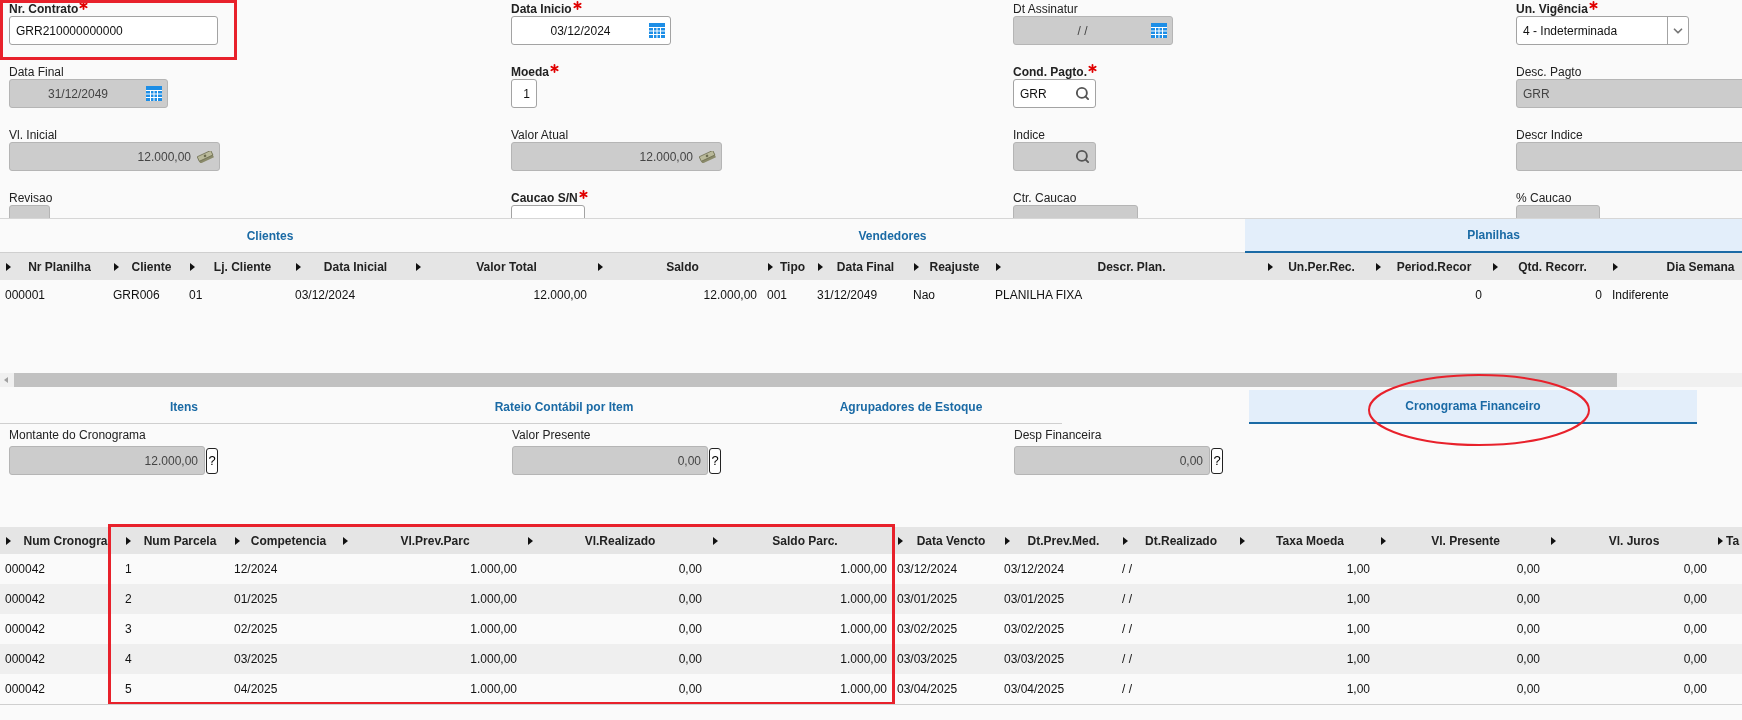 The width and height of the screenshot is (1742, 720). What do you see at coordinates (1473, 407) in the screenshot?
I see `tab: Cronograma Financeiro` at bounding box center [1473, 407].